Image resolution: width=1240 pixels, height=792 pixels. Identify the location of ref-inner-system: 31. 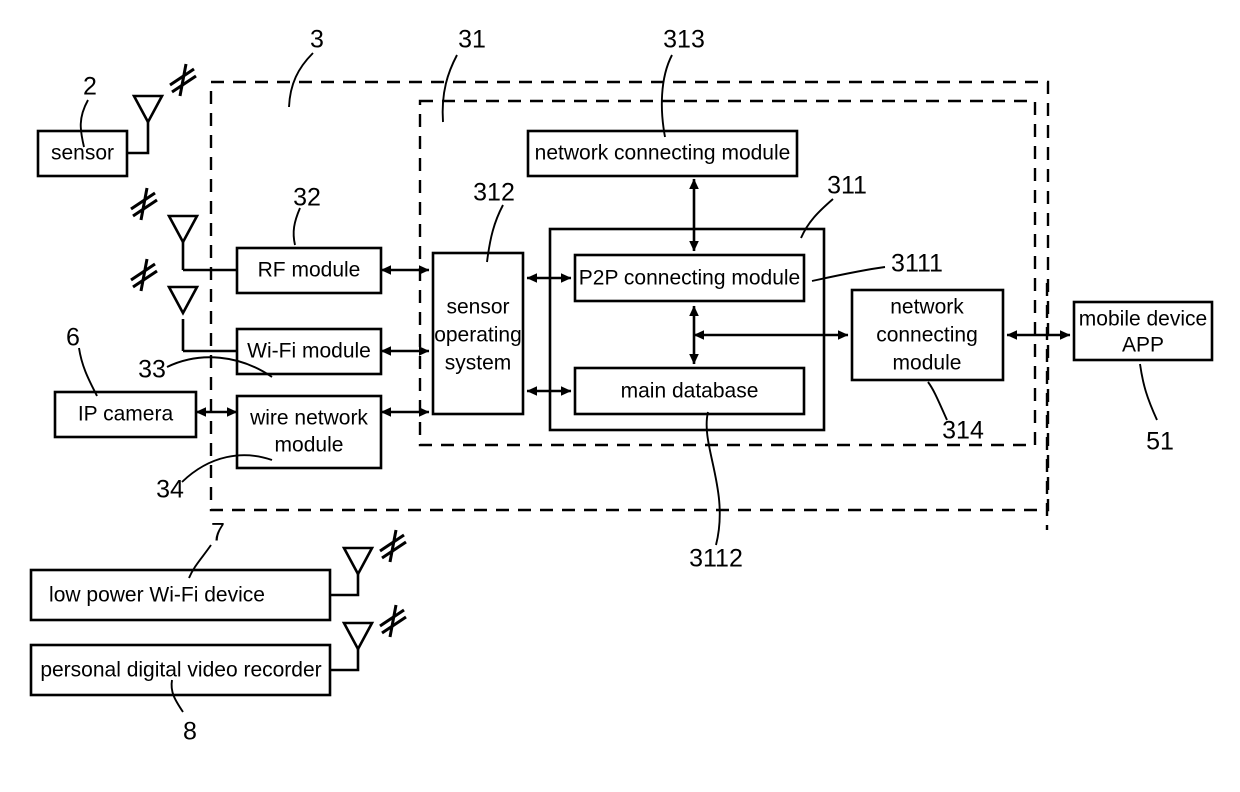
(472, 40).